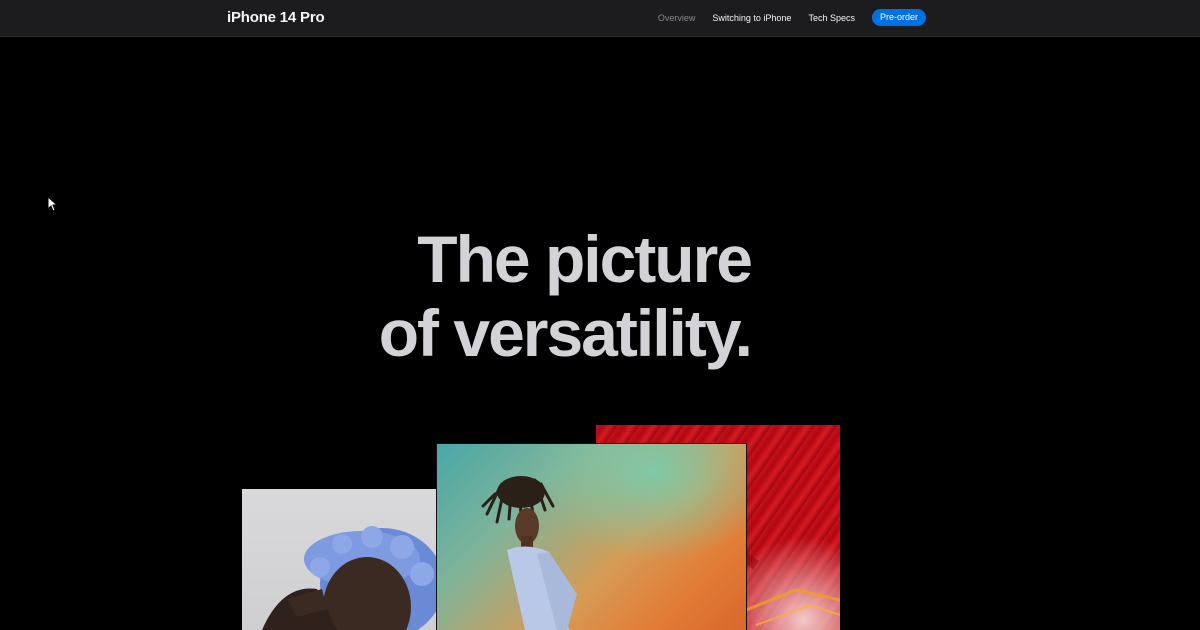 The height and width of the screenshot is (630, 1200). Describe the element at coordinates (591, 537) in the screenshot. I see `photo-person-colorful-background` at that location.